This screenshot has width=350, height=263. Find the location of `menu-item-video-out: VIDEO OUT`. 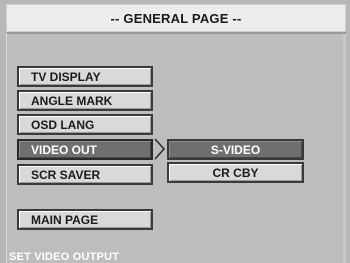

menu-item-video-out: VIDEO OUT is located at coordinates (85, 149).